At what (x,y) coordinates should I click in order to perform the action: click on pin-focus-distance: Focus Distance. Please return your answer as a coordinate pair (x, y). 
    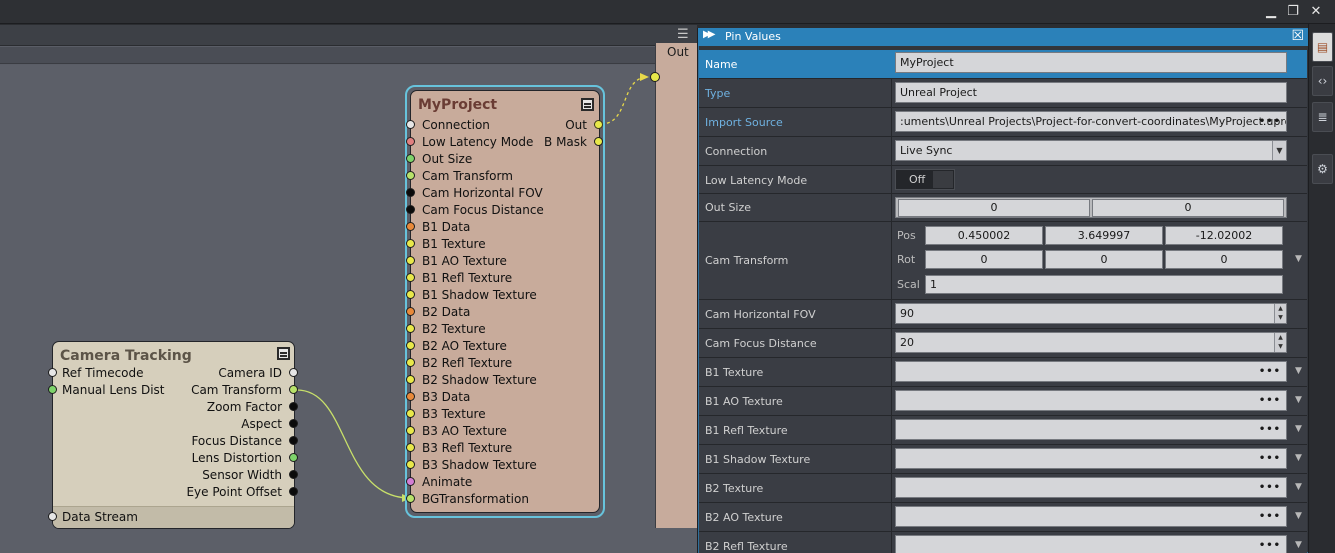
    Looking at the image, I should click on (236, 441).